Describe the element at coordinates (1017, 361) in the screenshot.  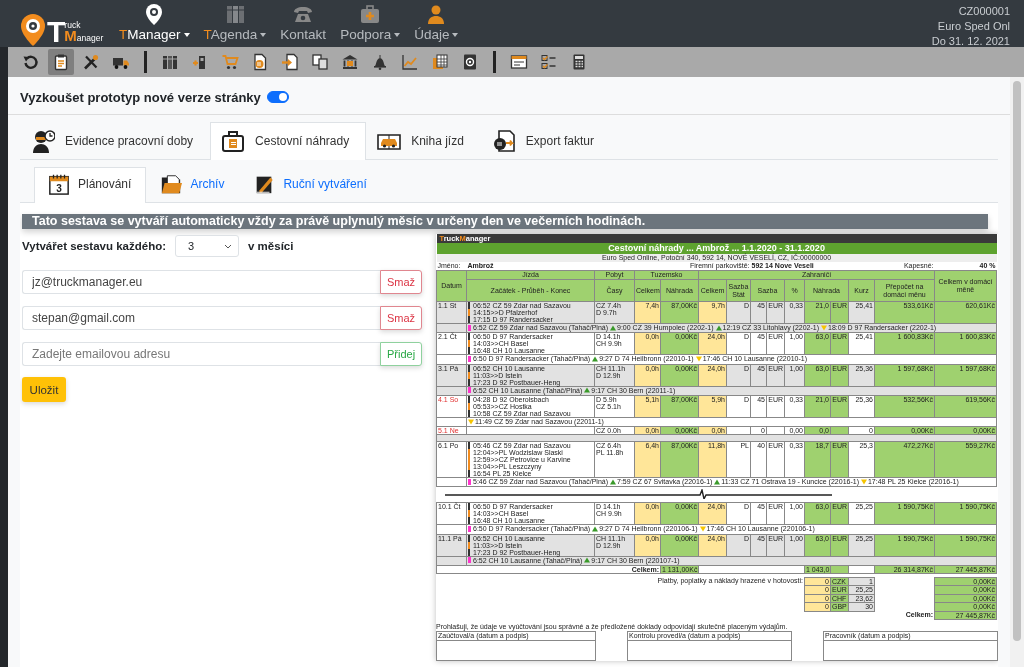
I see `scrollbar` at that location.